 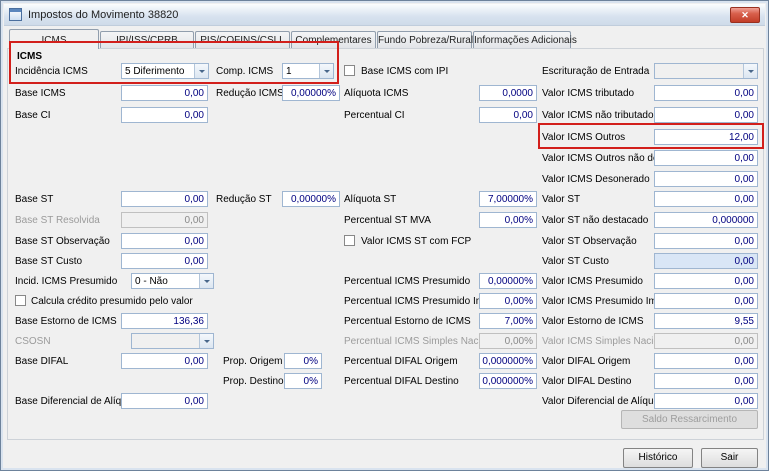 What do you see at coordinates (147, 39) in the screenshot?
I see `tab-ipi-iss-cprb: IPI/ISS/CPRB` at bounding box center [147, 39].